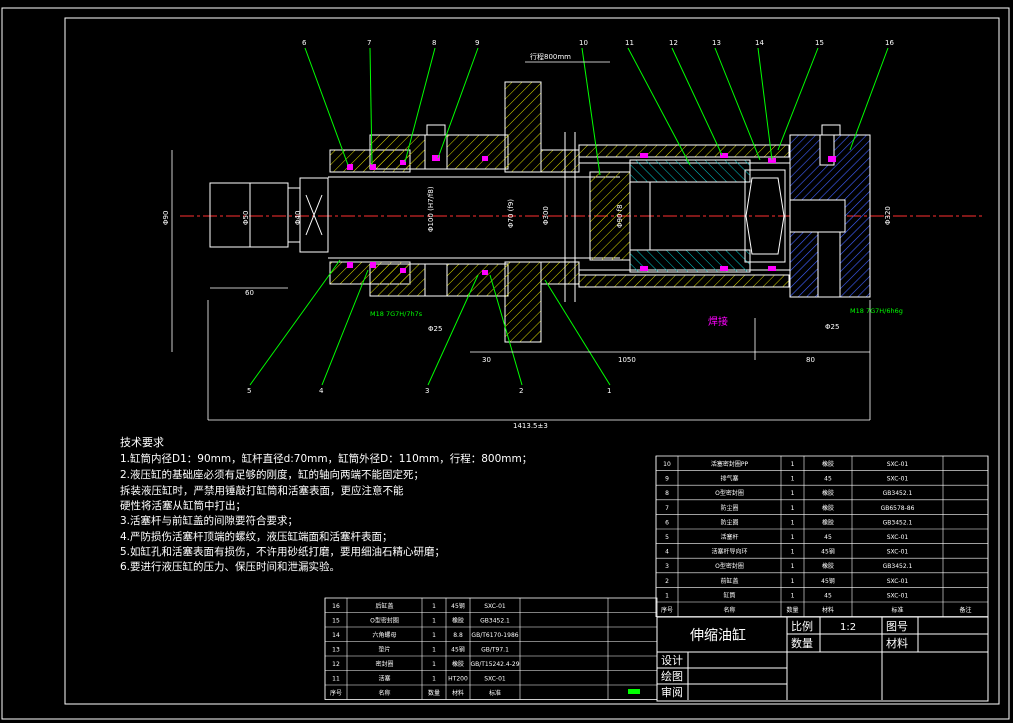 The width and height of the screenshot is (1013, 723). I want to click on bom-cell: 活塞杆导向环, so click(729, 552).